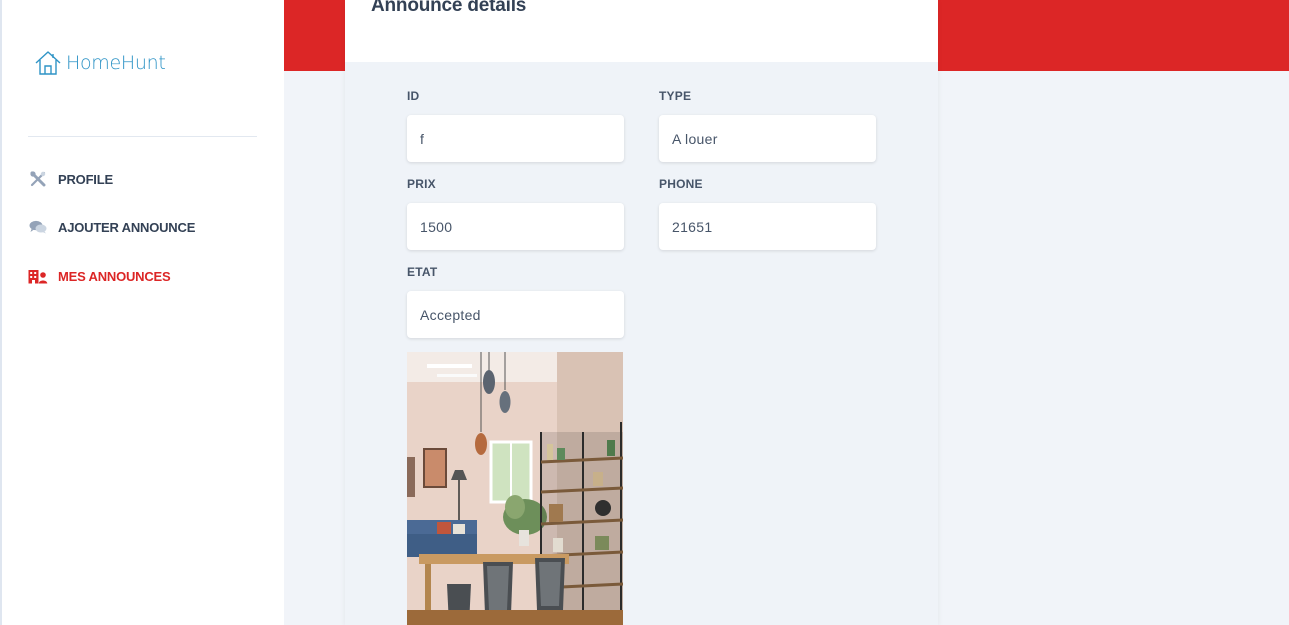 The width and height of the screenshot is (1289, 625). I want to click on comments-icon, so click(38, 227).